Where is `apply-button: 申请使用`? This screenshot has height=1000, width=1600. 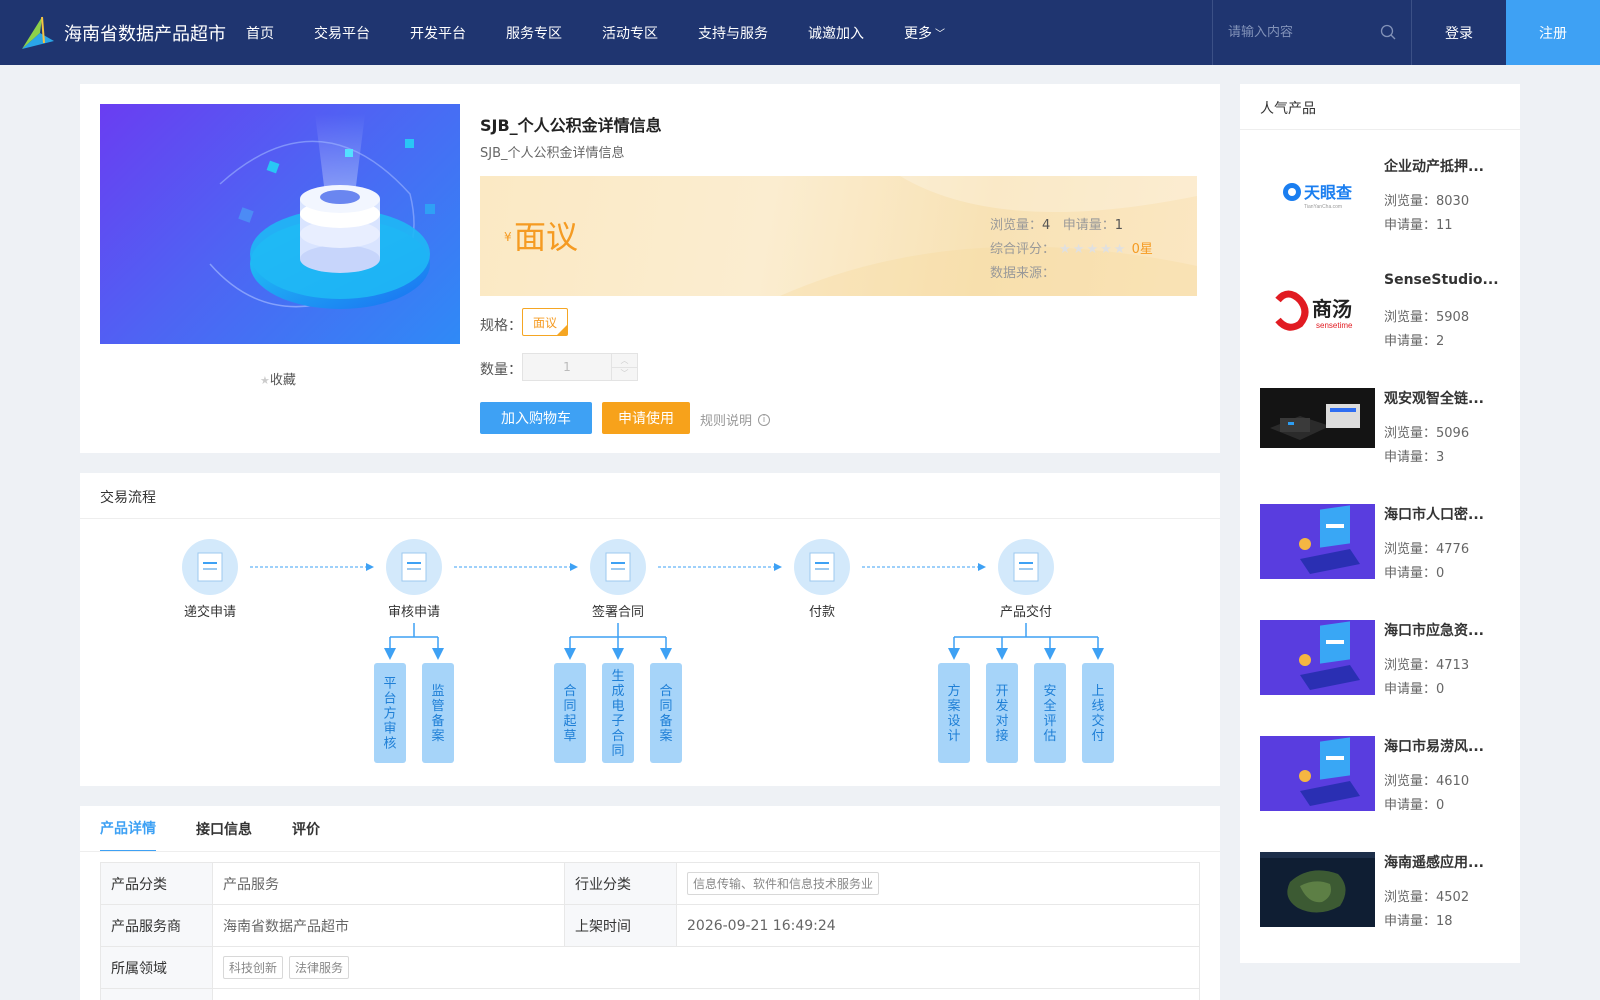
apply-button: 申请使用 is located at coordinates (646, 418).